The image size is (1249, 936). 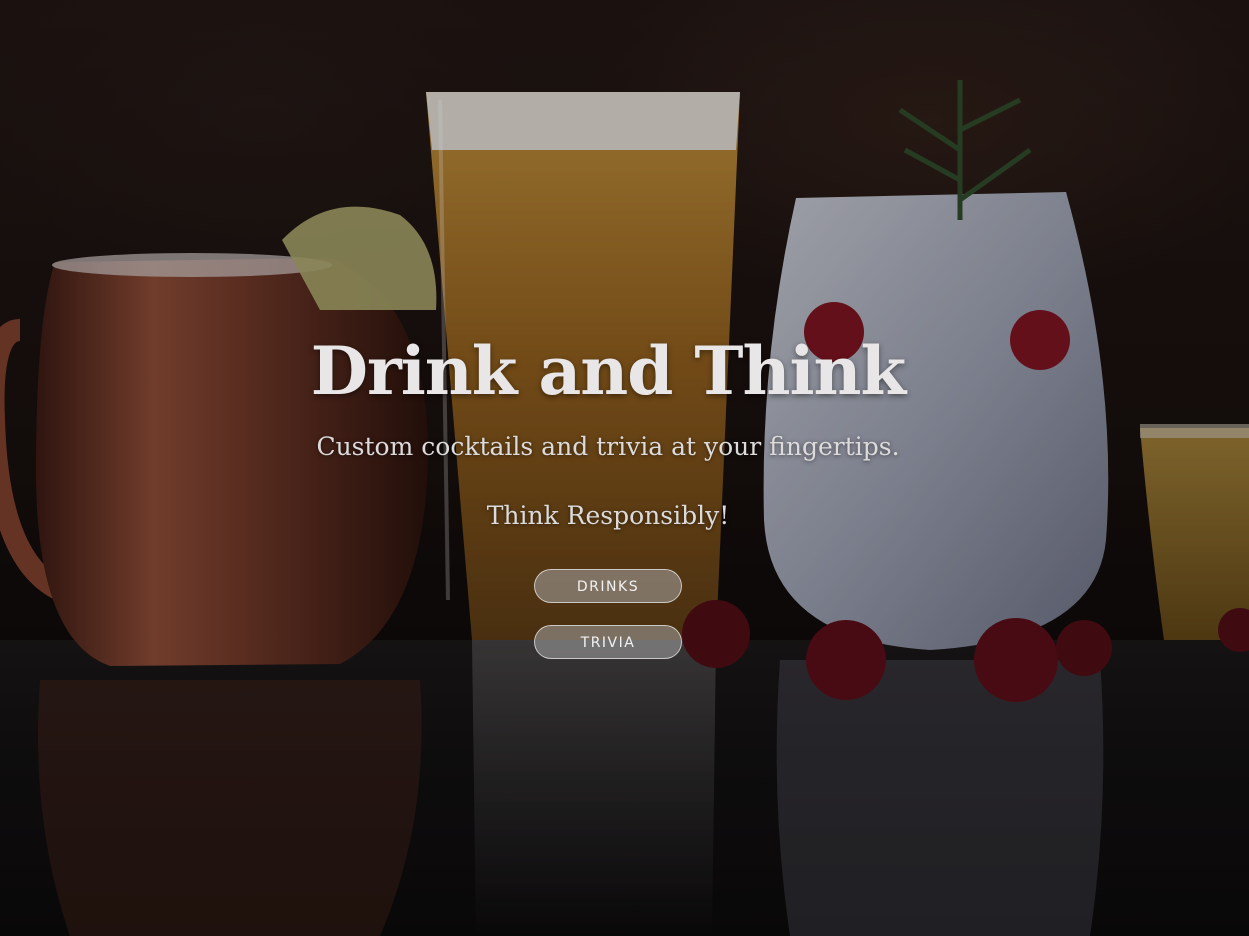 What do you see at coordinates (608, 586) in the screenshot?
I see `drinks-button: DRINKS` at bounding box center [608, 586].